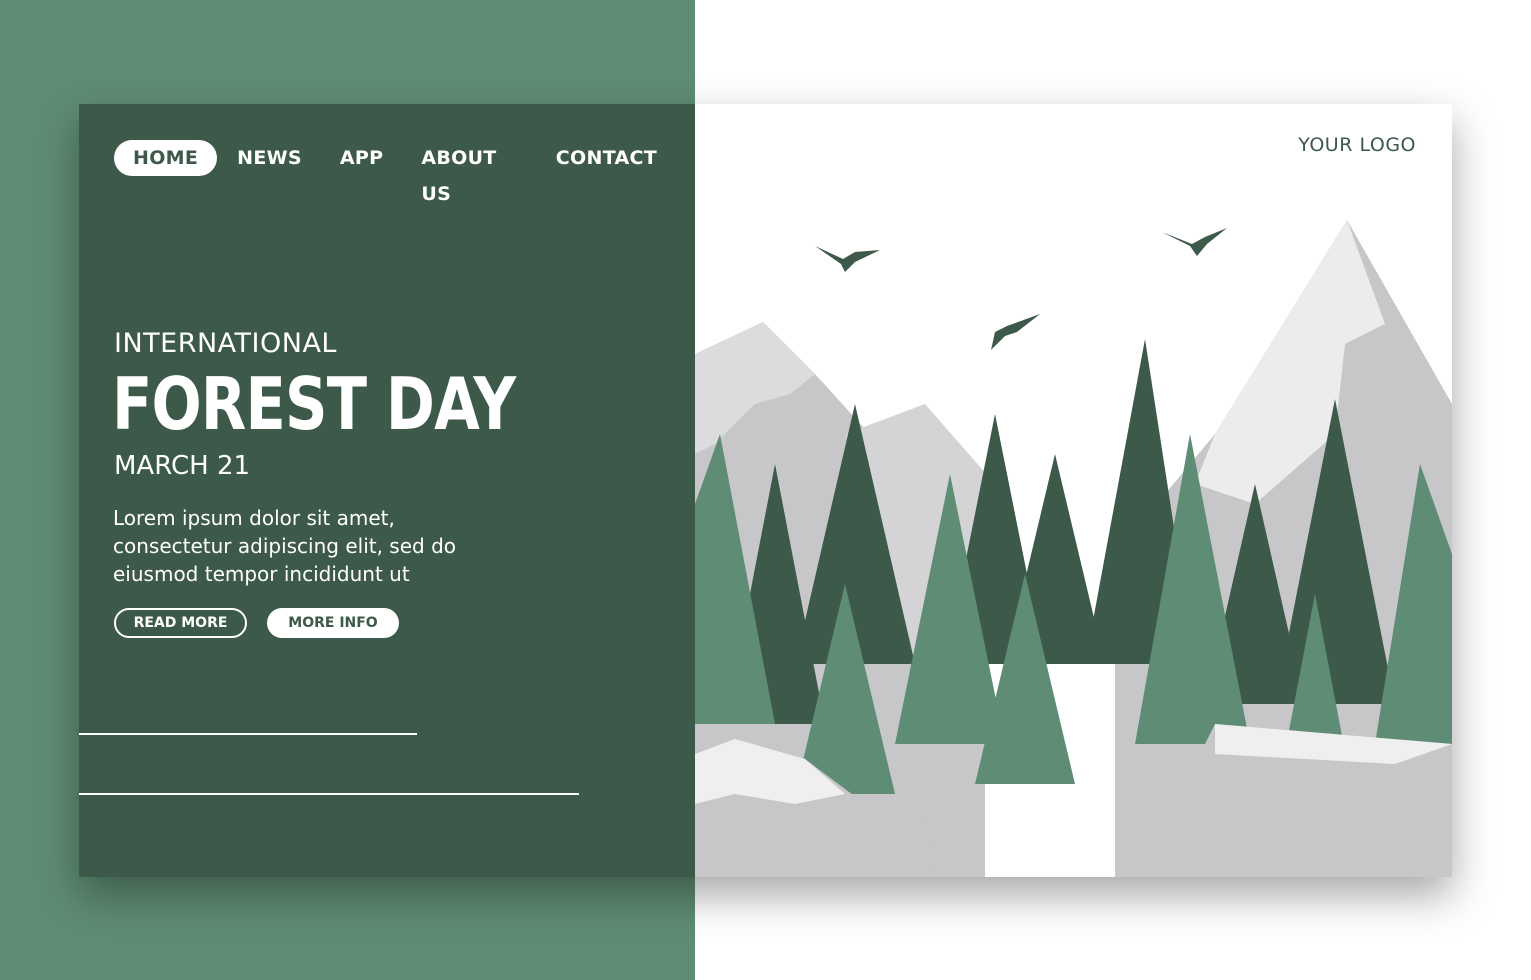 This screenshot has width=1531, height=980. What do you see at coordinates (182, 466) in the screenshot?
I see `hero-date: MARCH 21` at bounding box center [182, 466].